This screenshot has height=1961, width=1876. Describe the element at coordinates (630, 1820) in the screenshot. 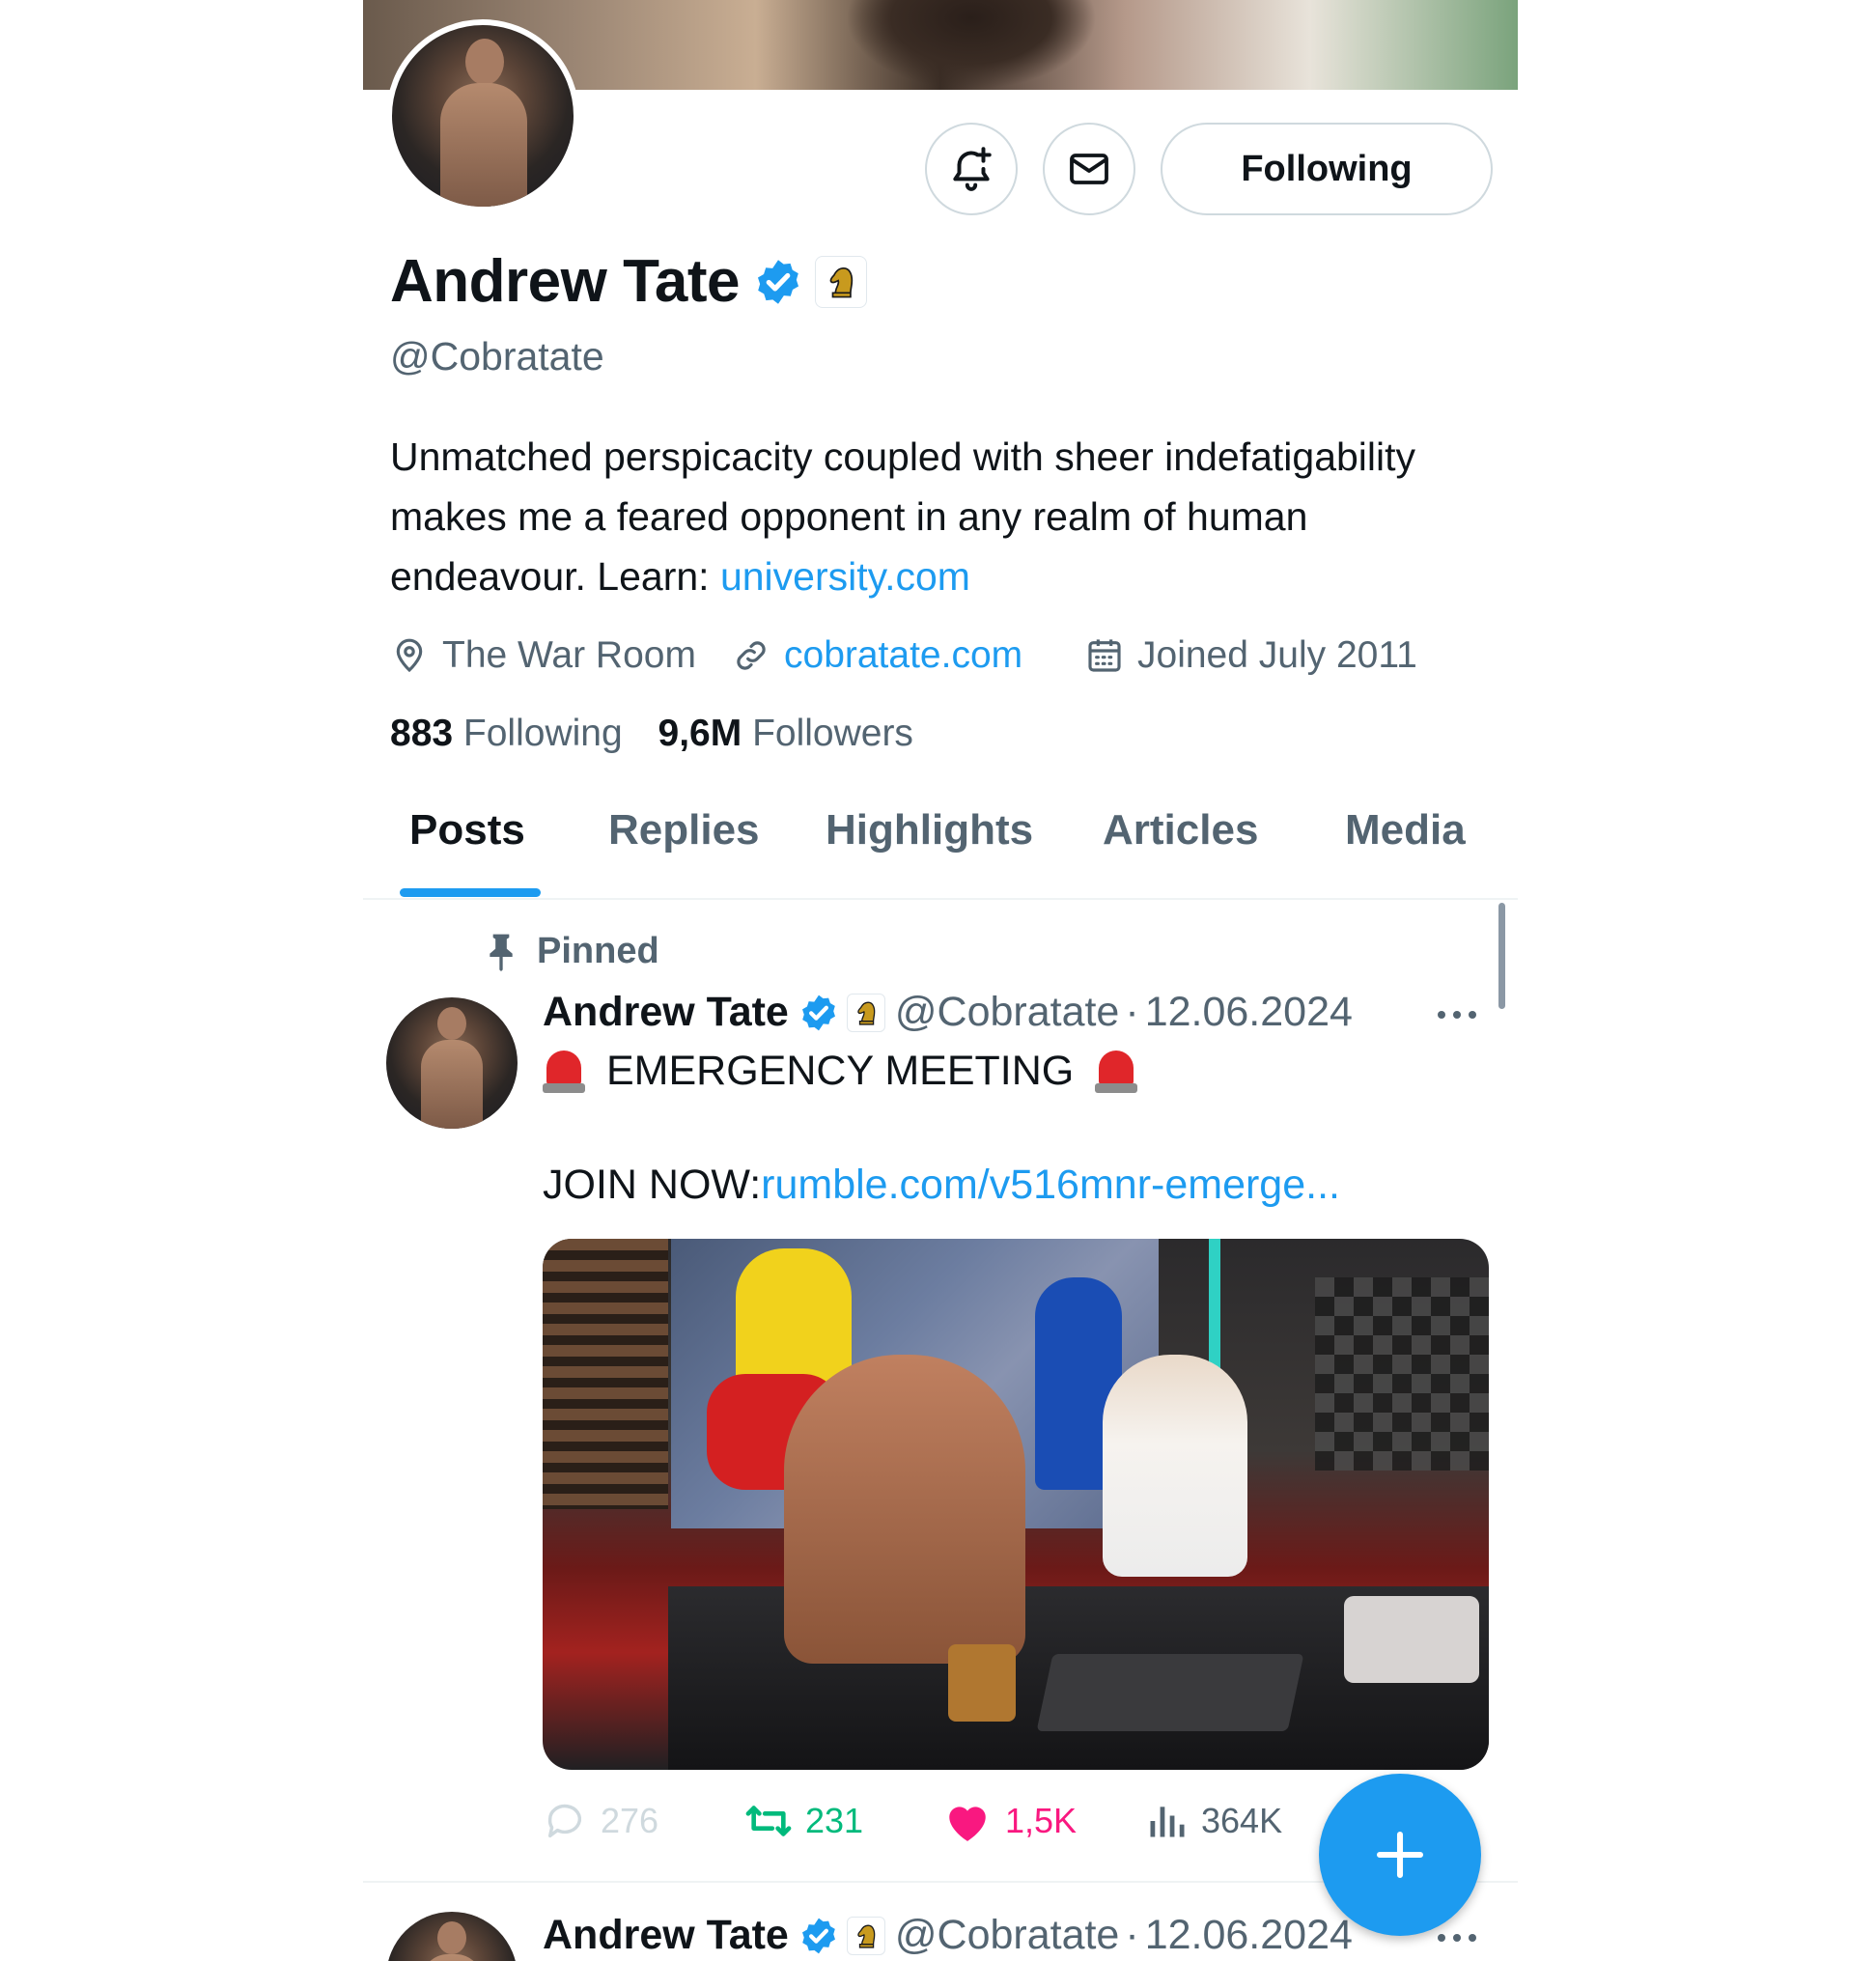

I see `reply-count: 276` at that location.